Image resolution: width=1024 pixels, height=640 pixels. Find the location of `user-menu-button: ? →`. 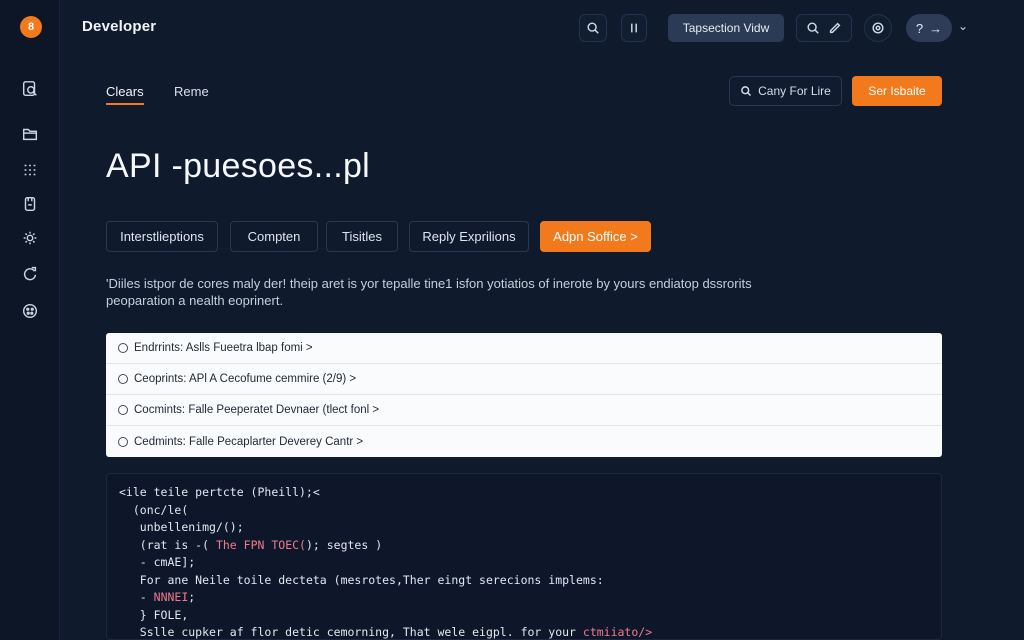

user-menu-button: ? → is located at coordinates (929, 28).